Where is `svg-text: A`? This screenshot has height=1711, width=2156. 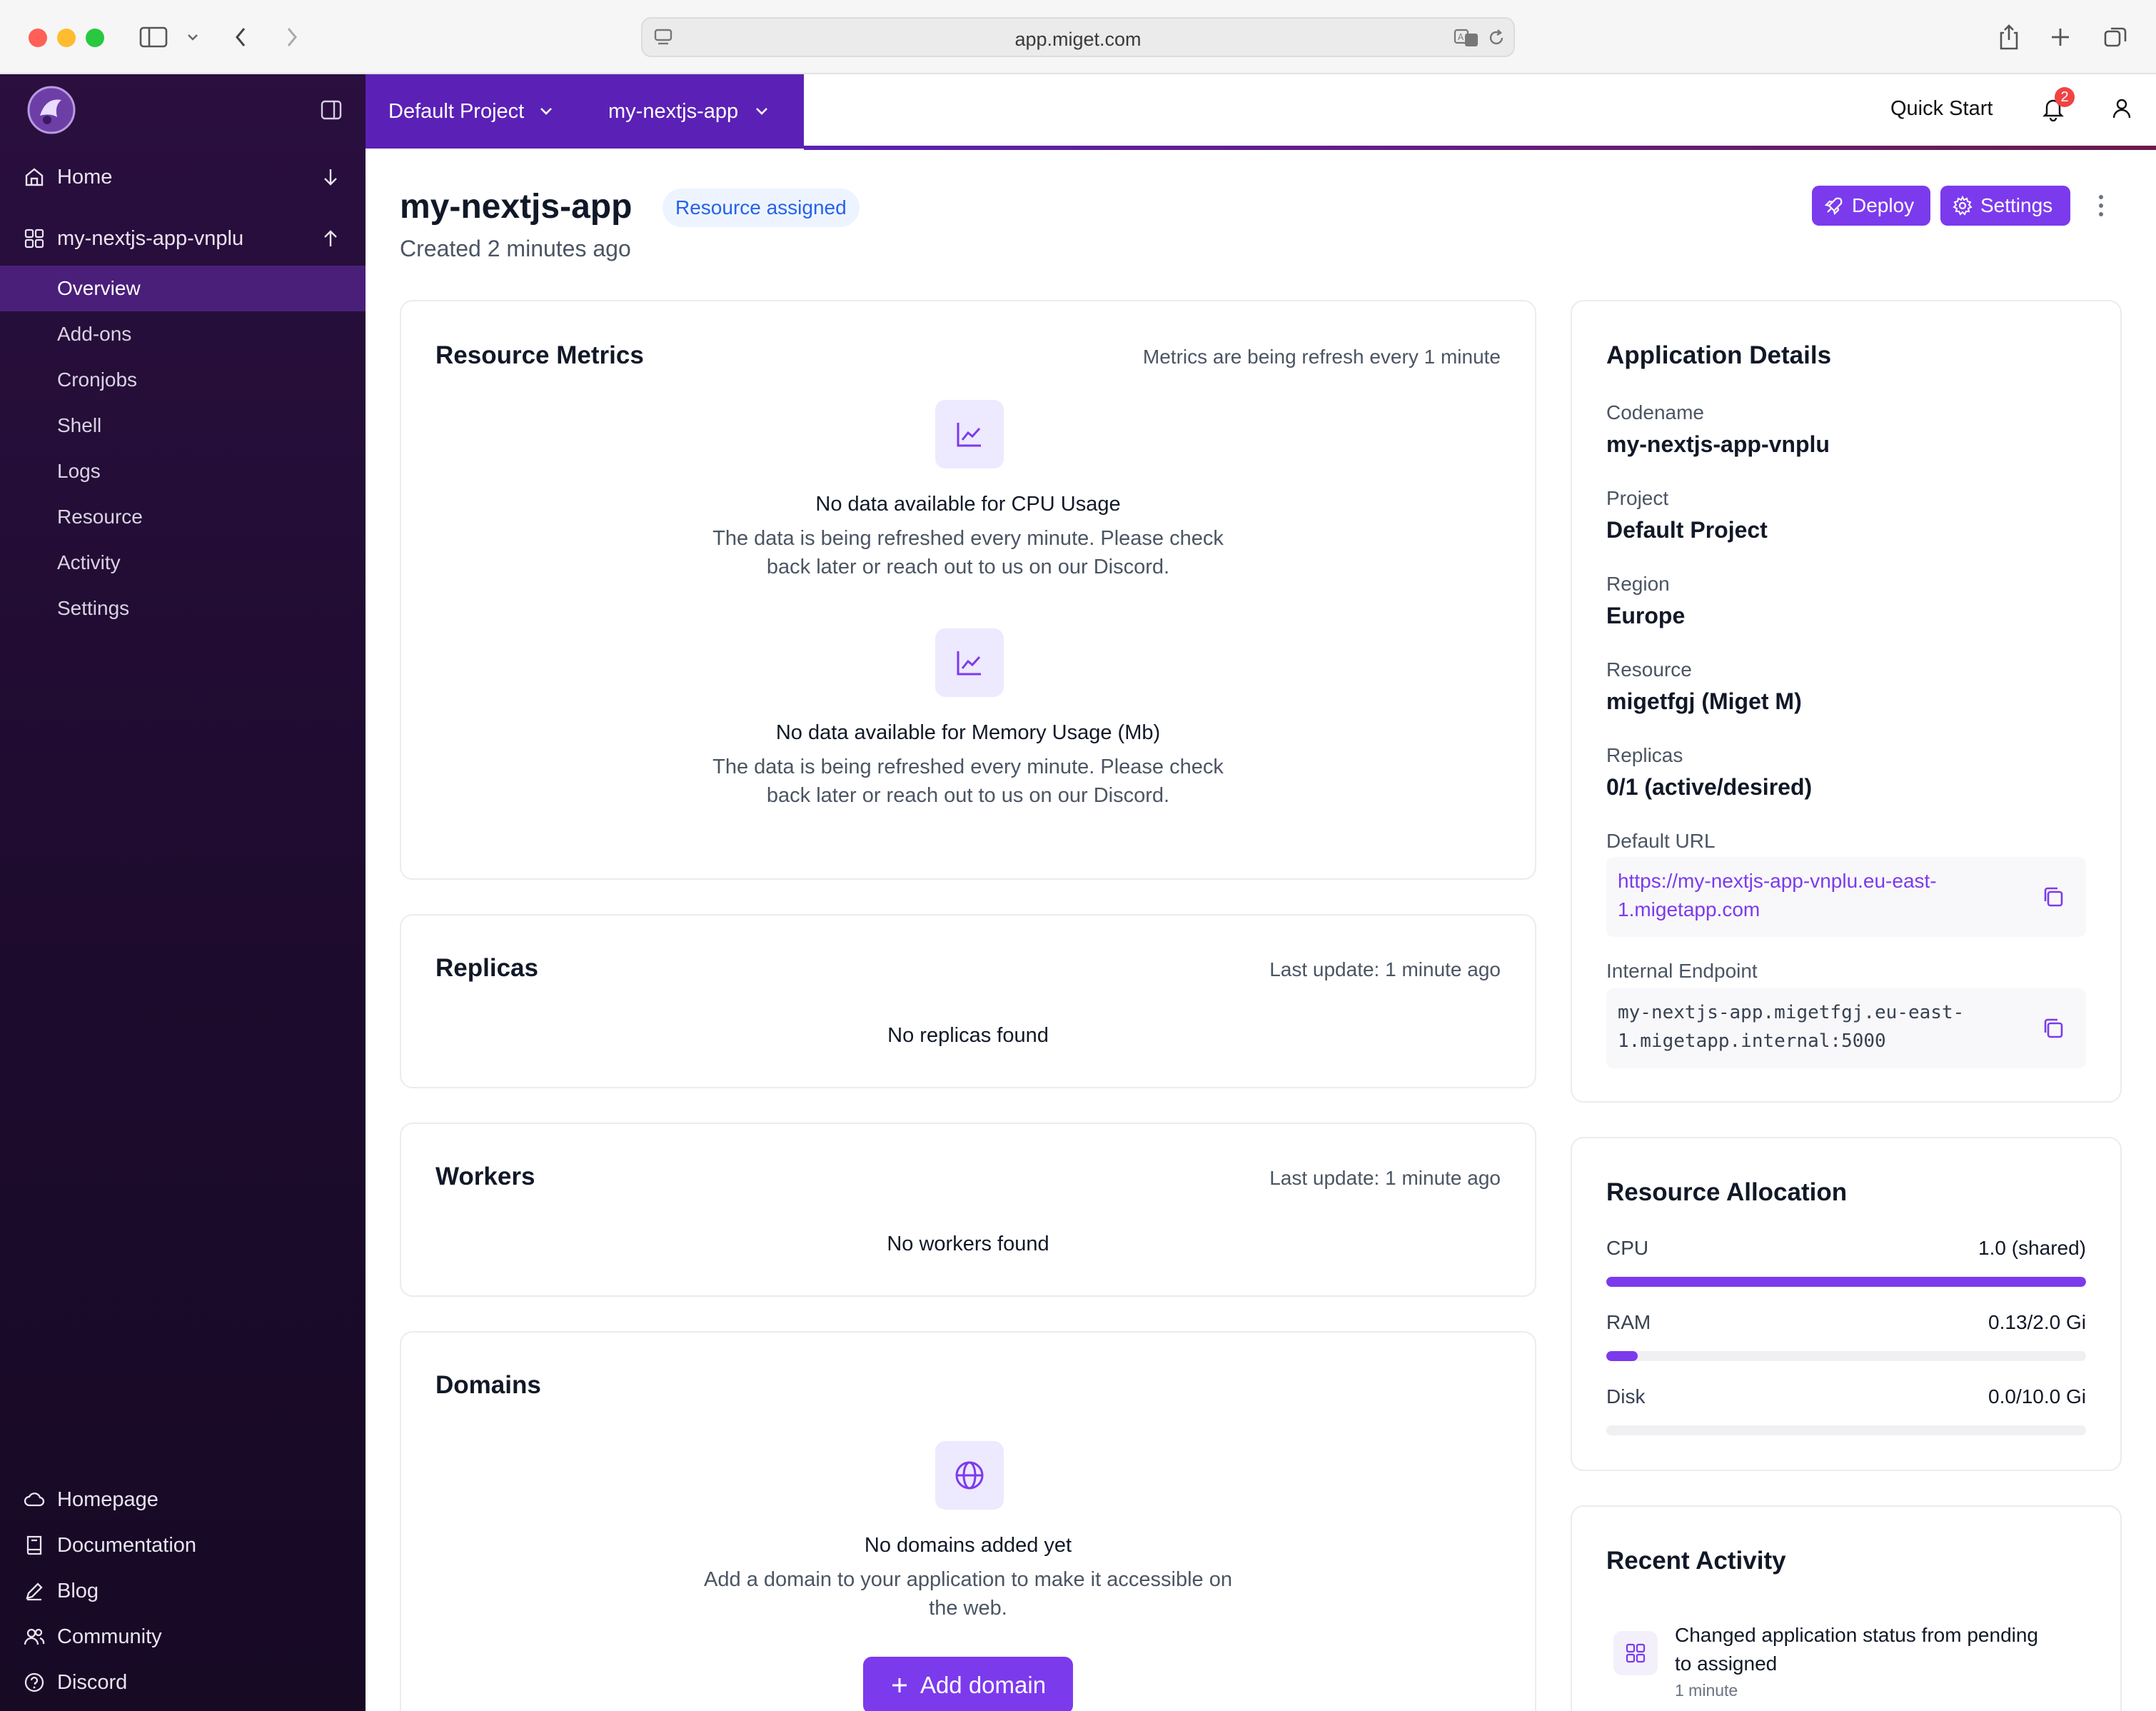
svg-text: A is located at coordinates (1461, 37).